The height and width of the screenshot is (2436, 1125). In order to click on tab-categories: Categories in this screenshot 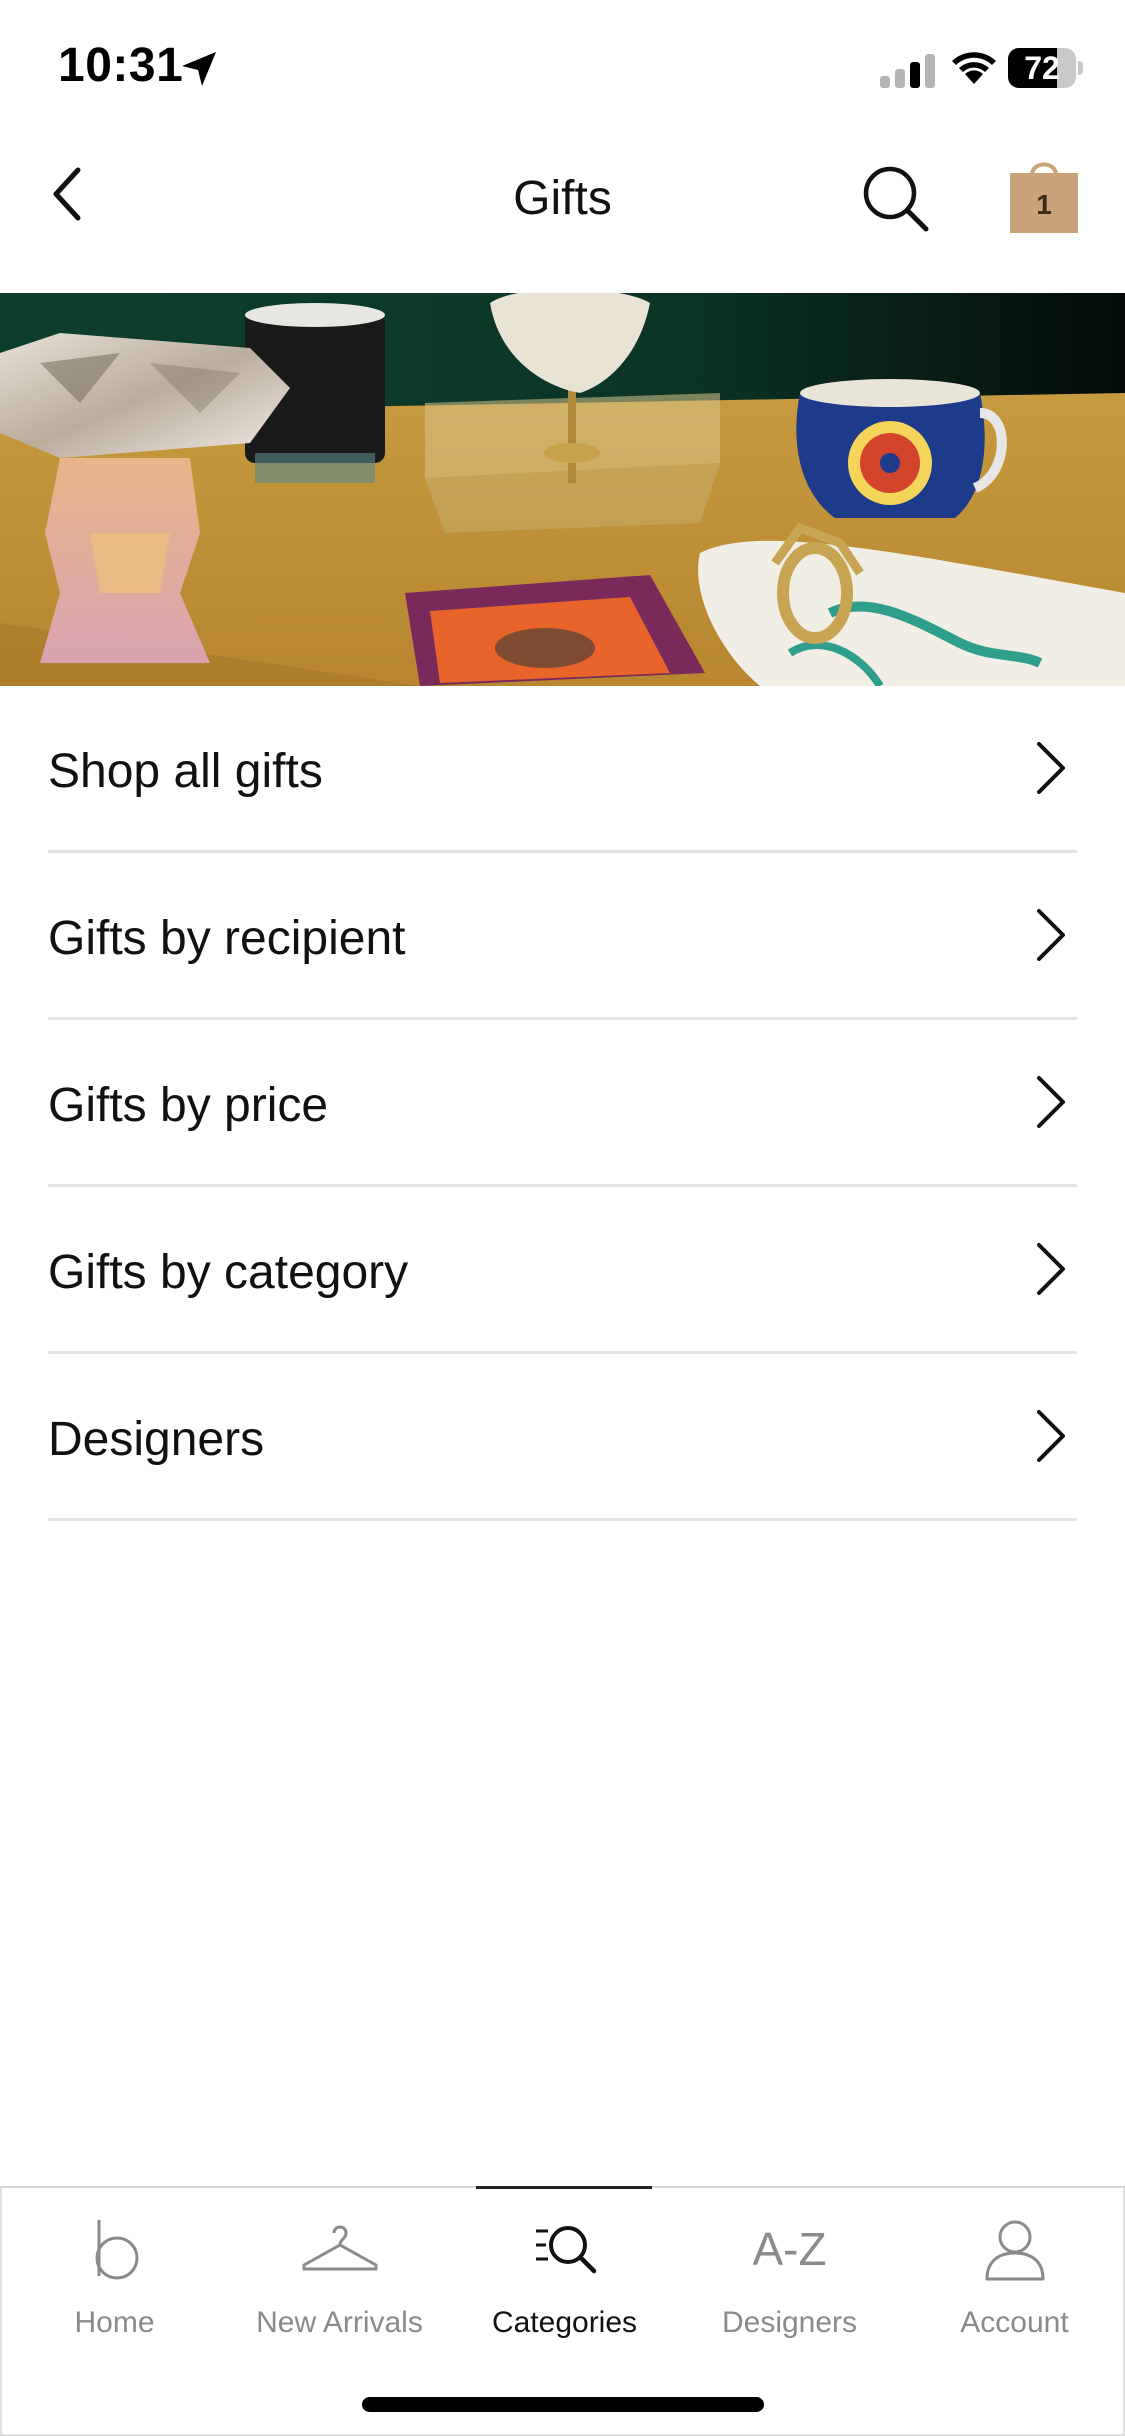, I will do `click(564, 2273)`.